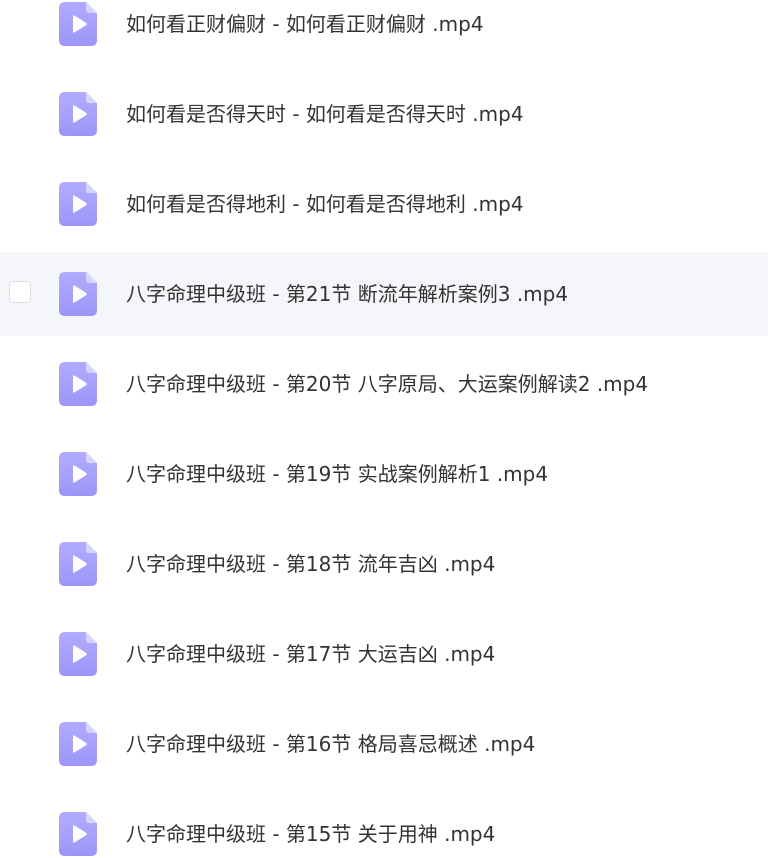  I want to click on file-name: 八字命理中级班 - 第15节 关于用神 .mp4, so click(311, 834).